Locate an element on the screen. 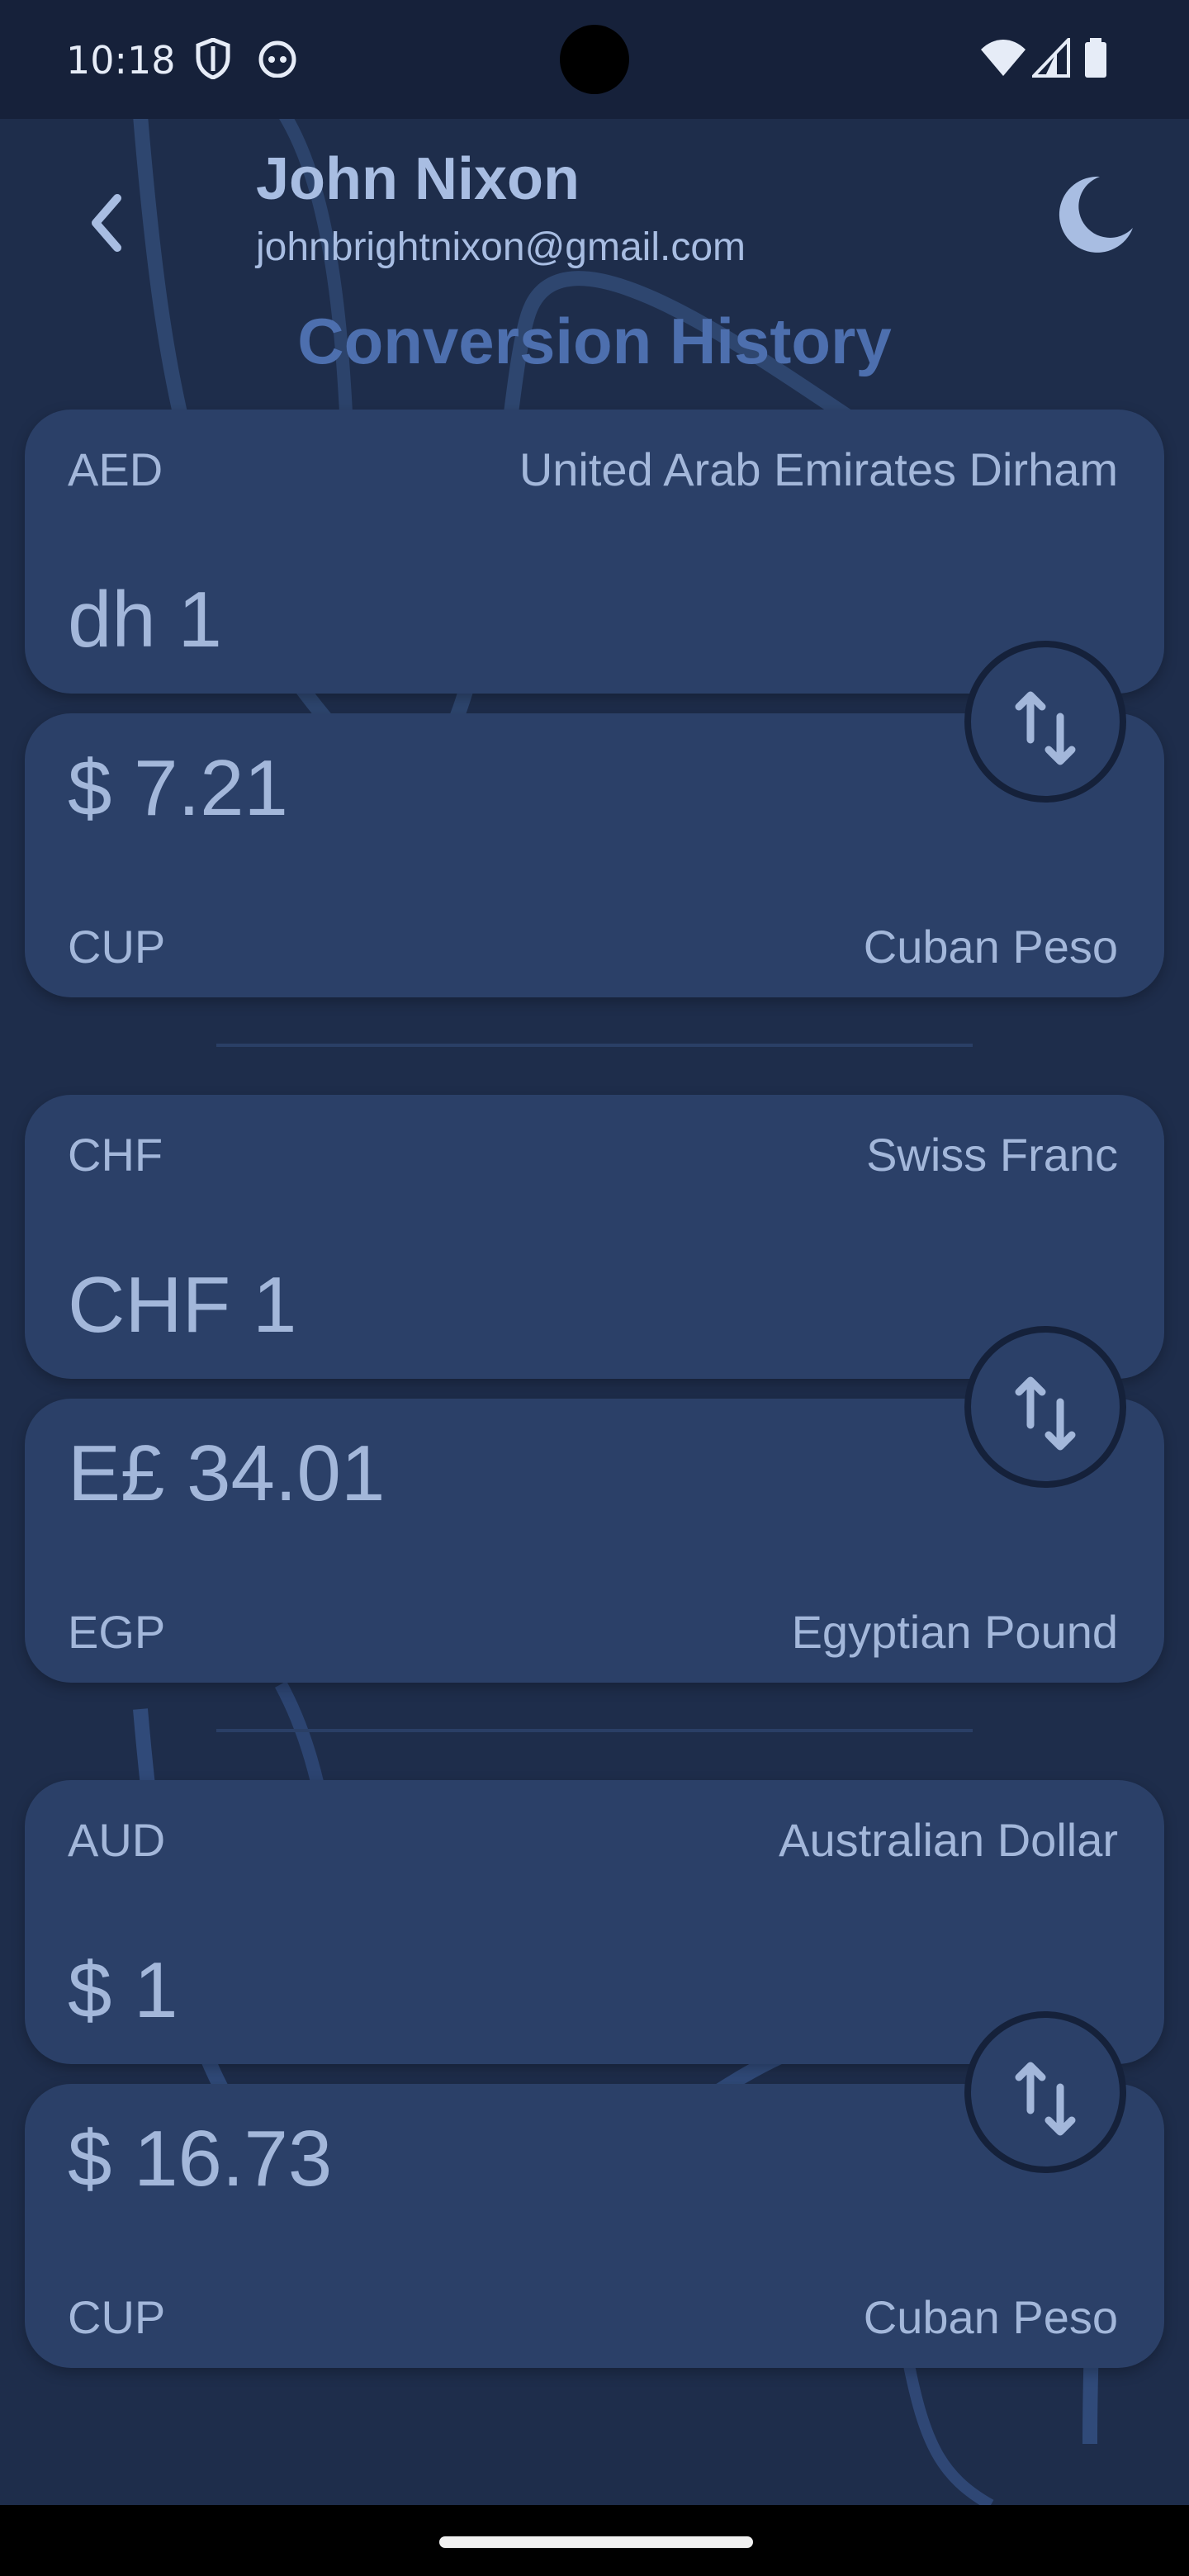 This screenshot has height=2576, width=1189. signal-icon is located at coordinates (1051, 58).